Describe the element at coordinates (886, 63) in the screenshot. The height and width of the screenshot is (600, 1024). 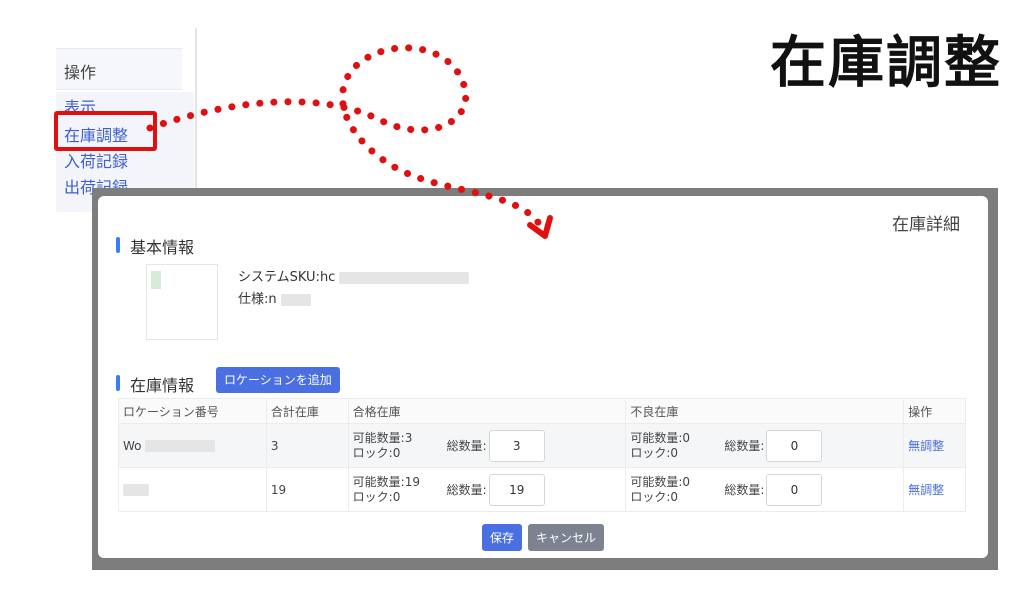
I see `page-title: 在庫調整` at that location.